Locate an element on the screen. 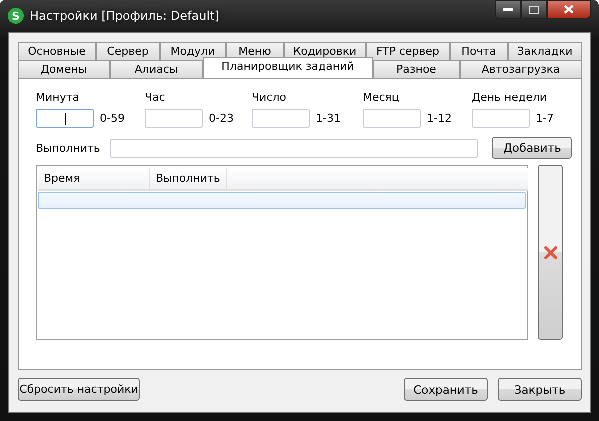 This screenshot has height=421, width=599. maximize-button is located at coordinates (534, 9).